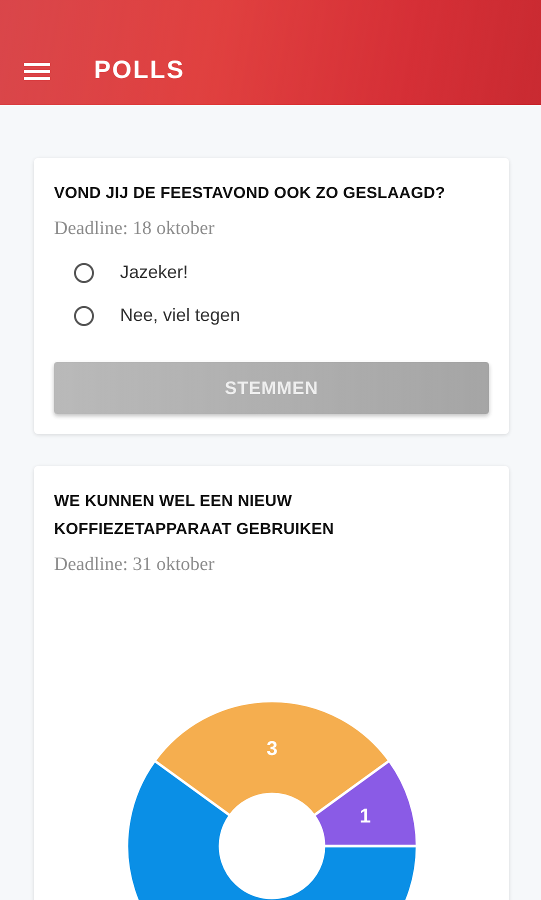 This screenshot has width=541, height=900. I want to click on poll-deadline: Deadline: 31 oktober, so click(135, 565).